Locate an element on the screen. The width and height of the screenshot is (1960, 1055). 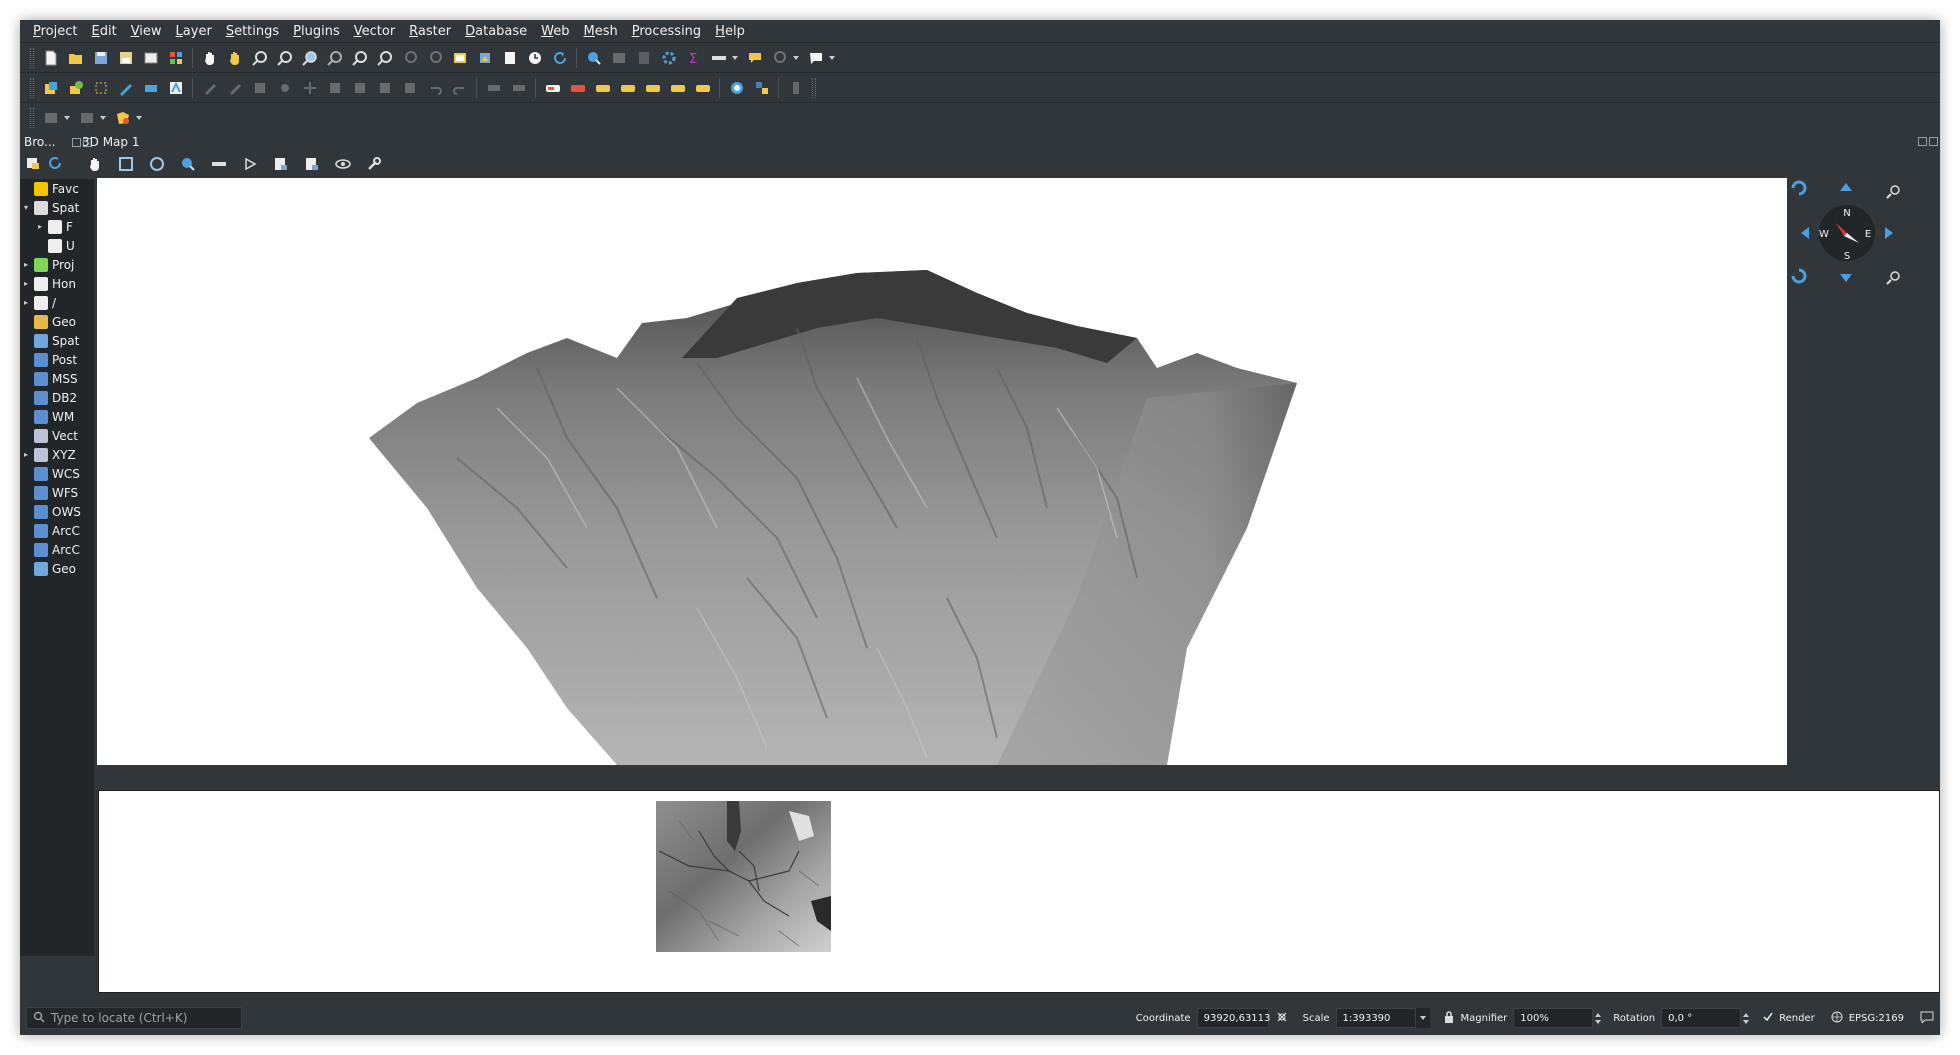
select-features-icon is located at coordinates (101, 88).